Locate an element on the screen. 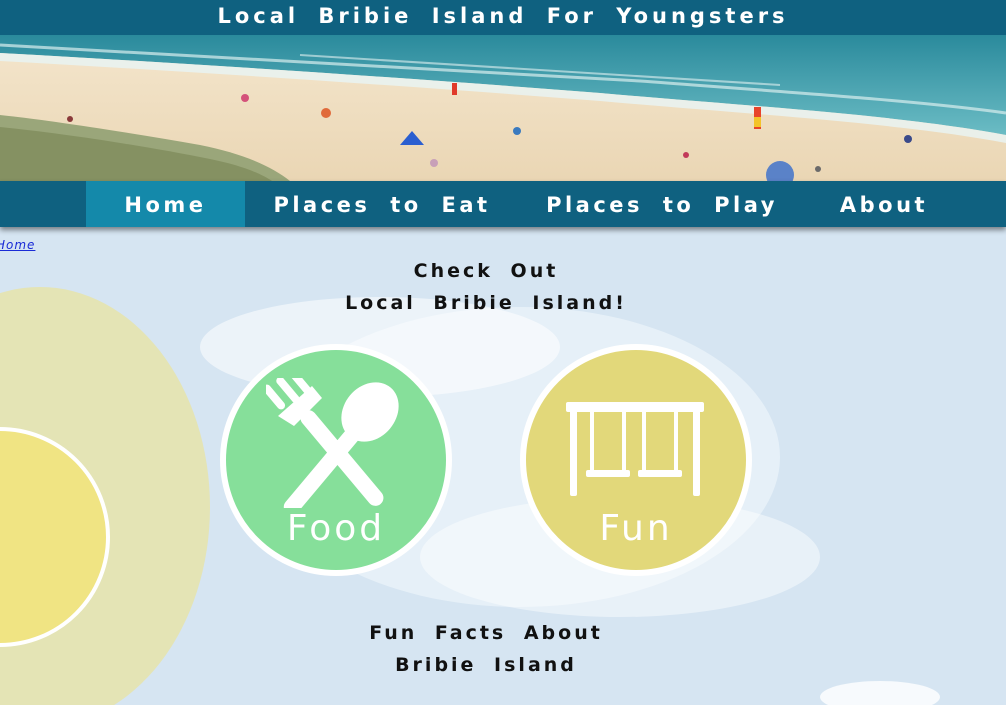 The image size is (1006, 705). nav-item-places-to-eat: Places to Eat is located at coordinates (382, 204).